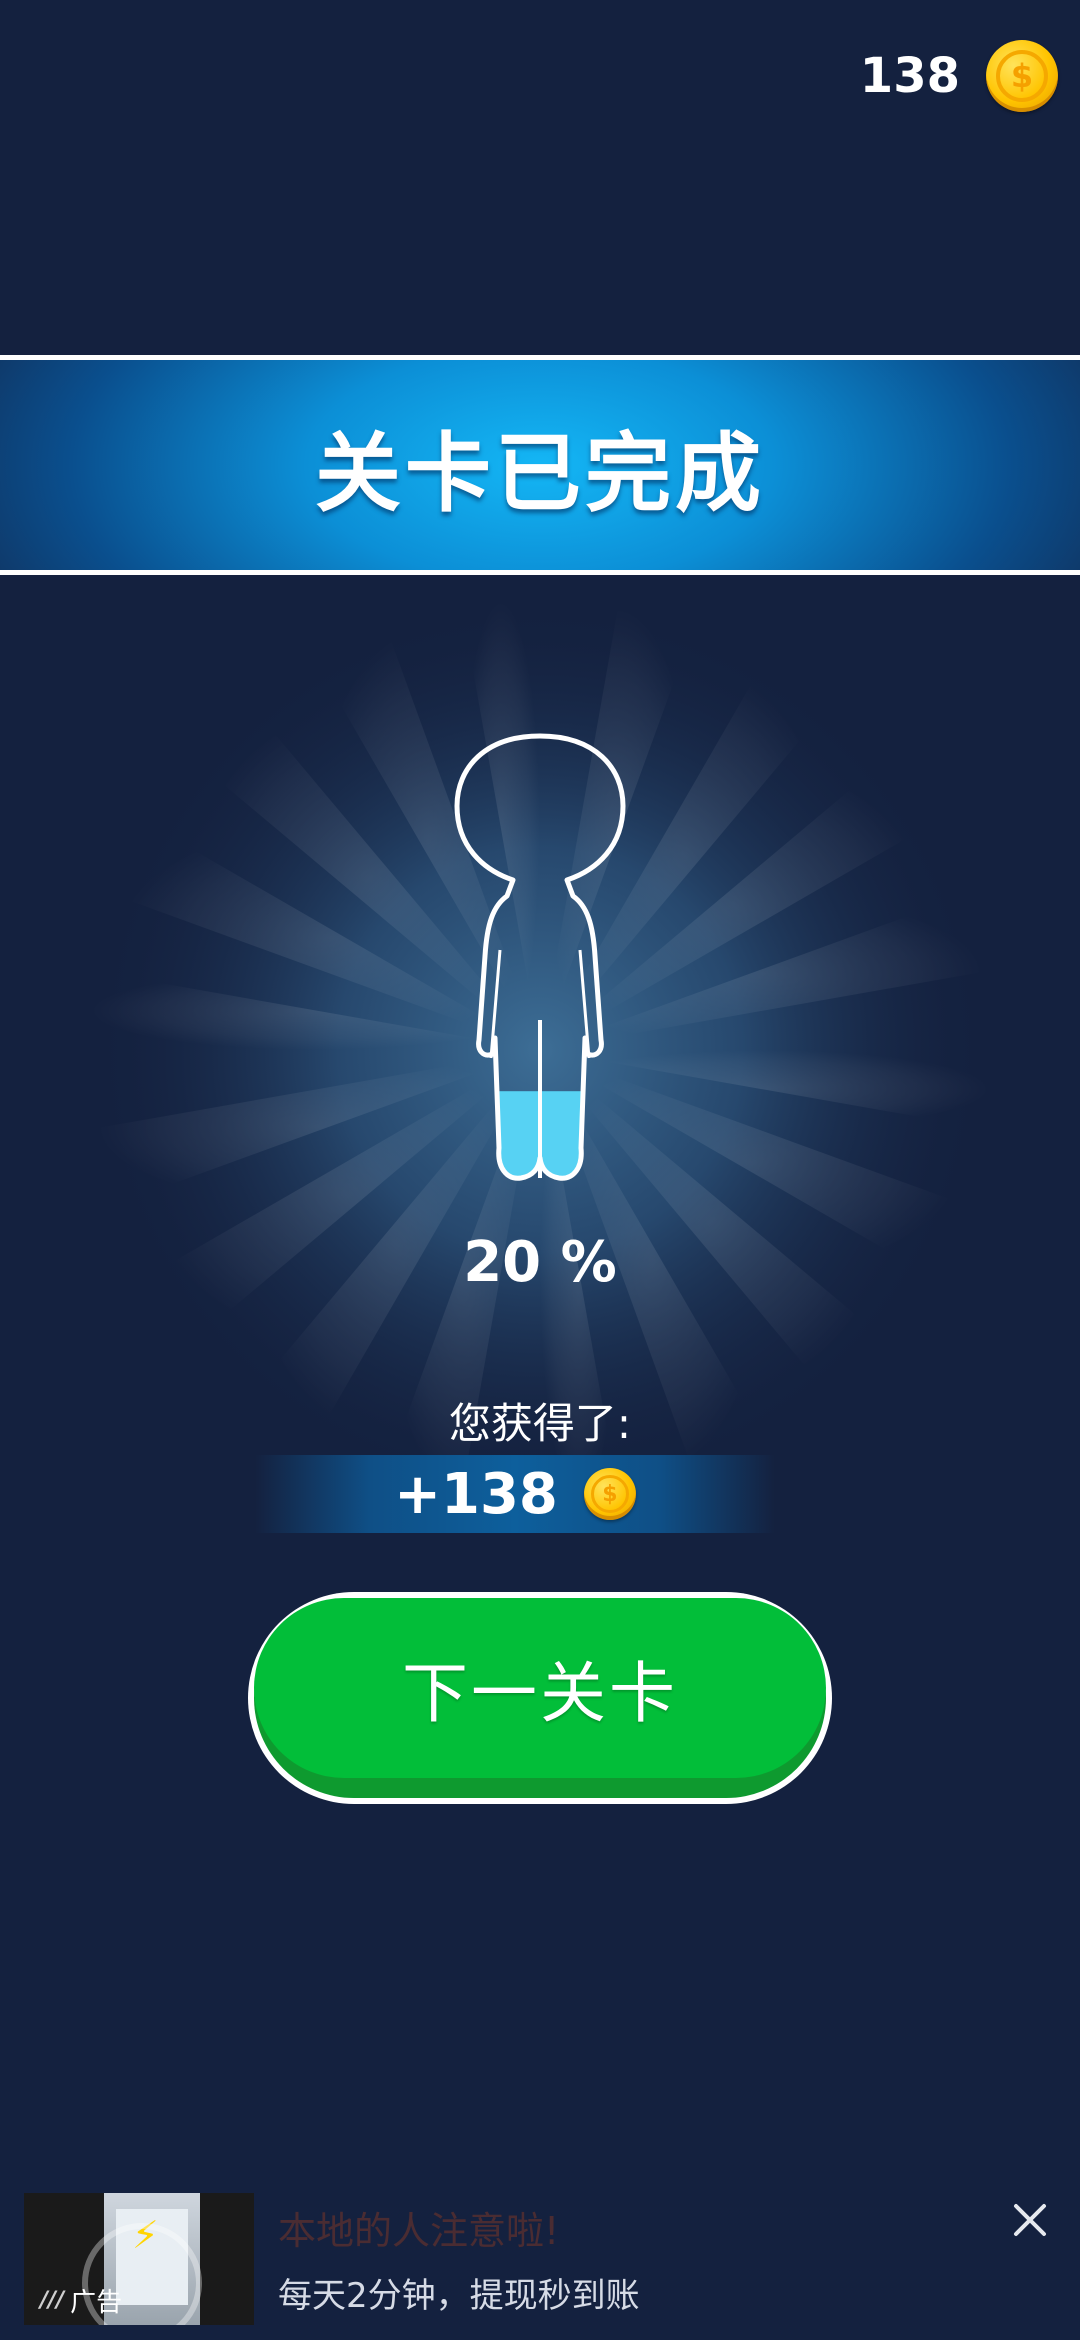  What do you see at coordinates (540, 957) in the screenshot?
I see `character-silhouette` at bounding box center [540, 957].